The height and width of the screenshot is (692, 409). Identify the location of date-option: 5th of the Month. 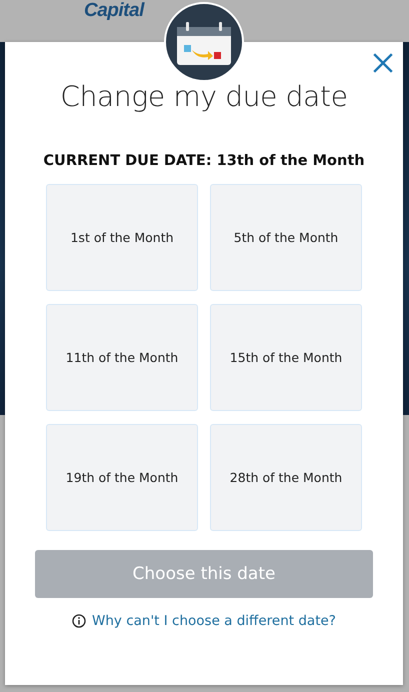
(286, 237).